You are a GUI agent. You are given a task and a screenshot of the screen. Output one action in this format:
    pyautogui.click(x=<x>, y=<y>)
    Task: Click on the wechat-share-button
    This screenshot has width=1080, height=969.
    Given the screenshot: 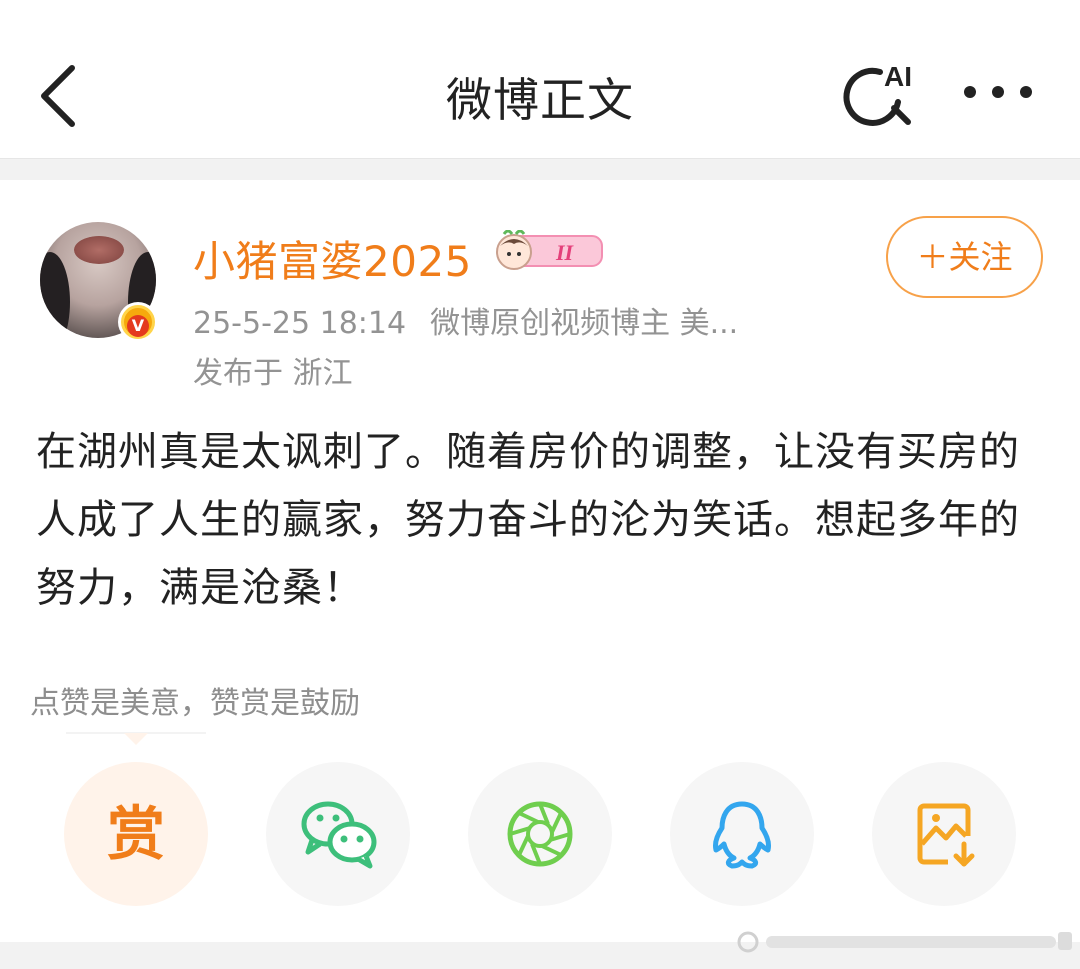 What is the action you would take?
    pyautogui.click(x=338, y=834)
    